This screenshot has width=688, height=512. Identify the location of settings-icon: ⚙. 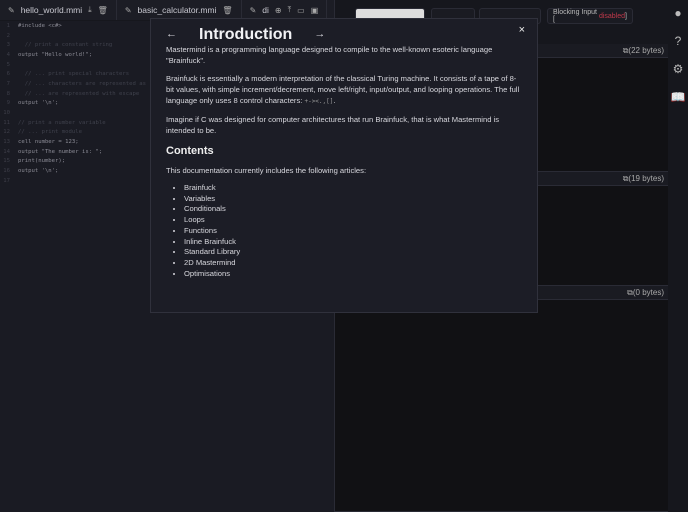
(678, 69).